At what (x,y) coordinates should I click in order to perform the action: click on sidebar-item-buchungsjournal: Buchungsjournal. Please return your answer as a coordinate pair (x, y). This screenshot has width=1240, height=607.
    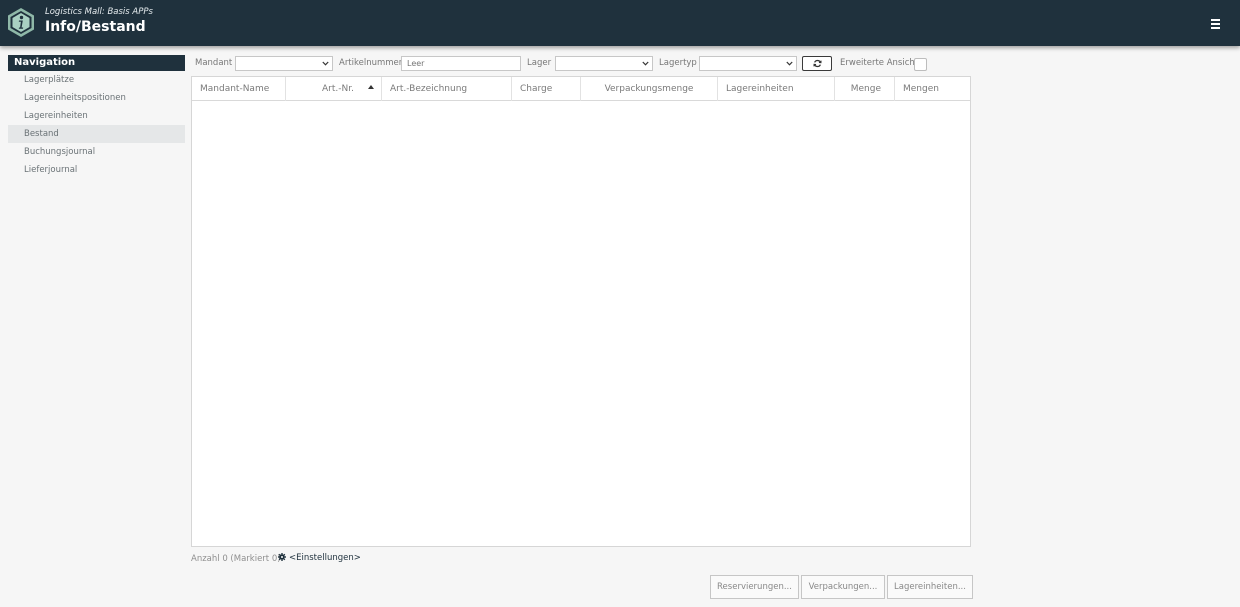
    Looking at the image, I should click on (96, 152).